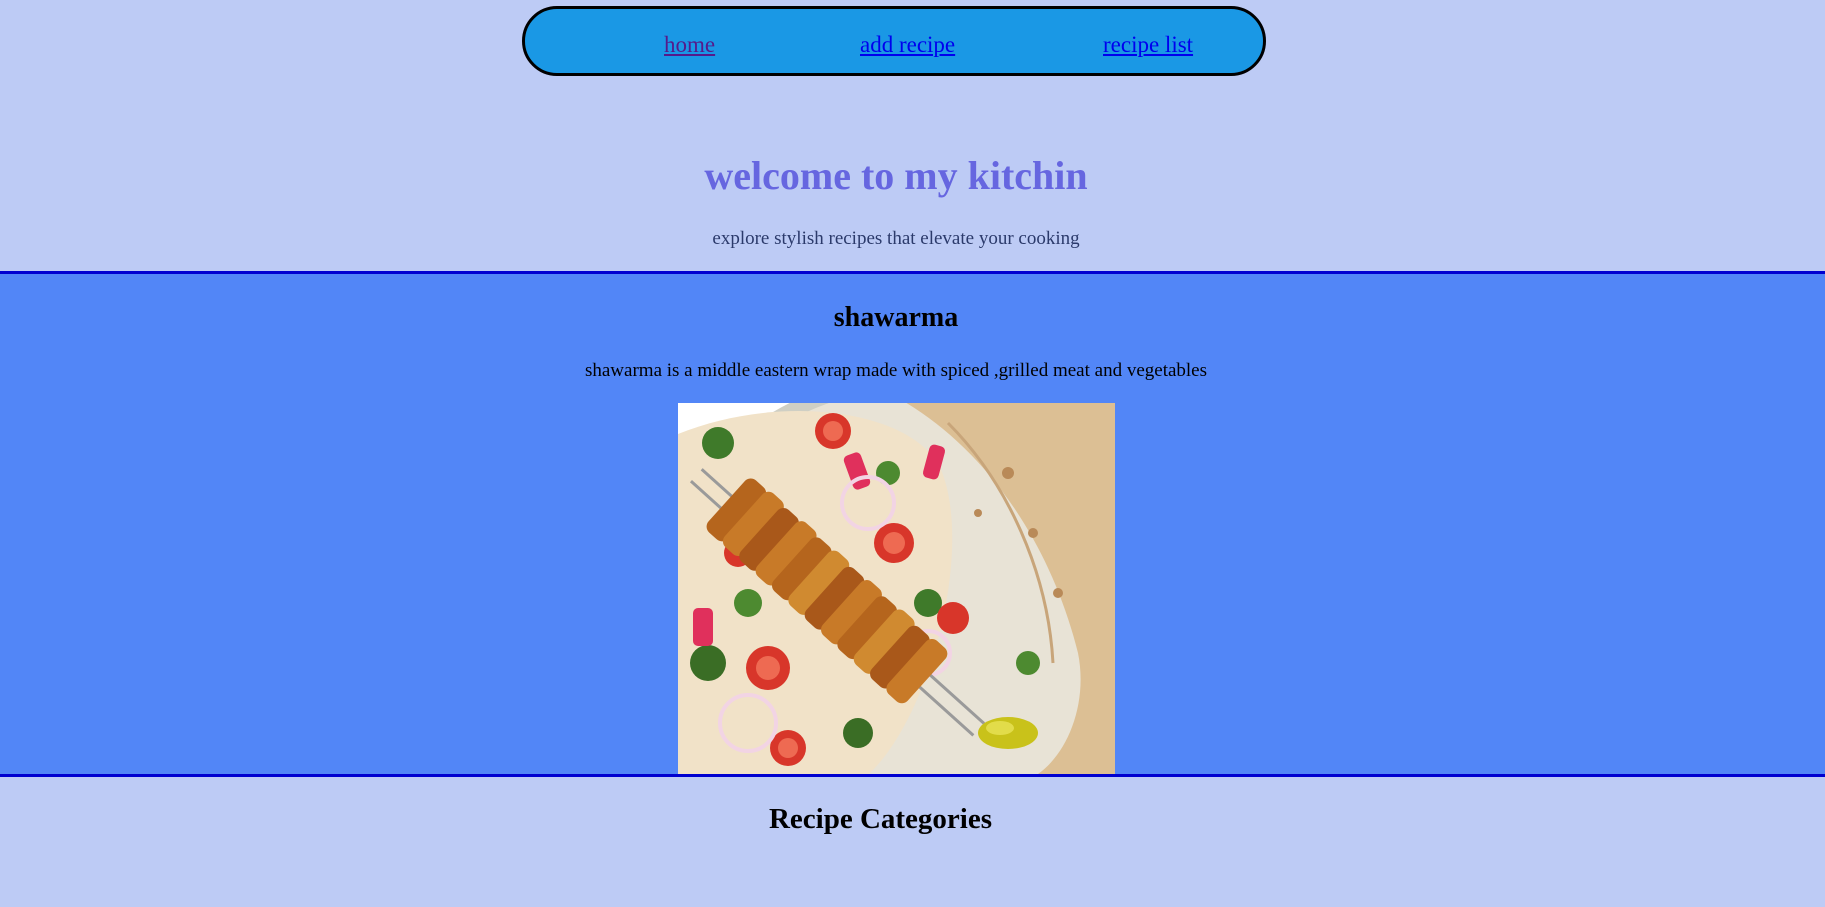 The image size is (1825, 907). What do you see at coordinates (880, 819) in the screenshot?
I see `recipe-categories-heading: Recipe Categories` at bounding box center [880, 819].